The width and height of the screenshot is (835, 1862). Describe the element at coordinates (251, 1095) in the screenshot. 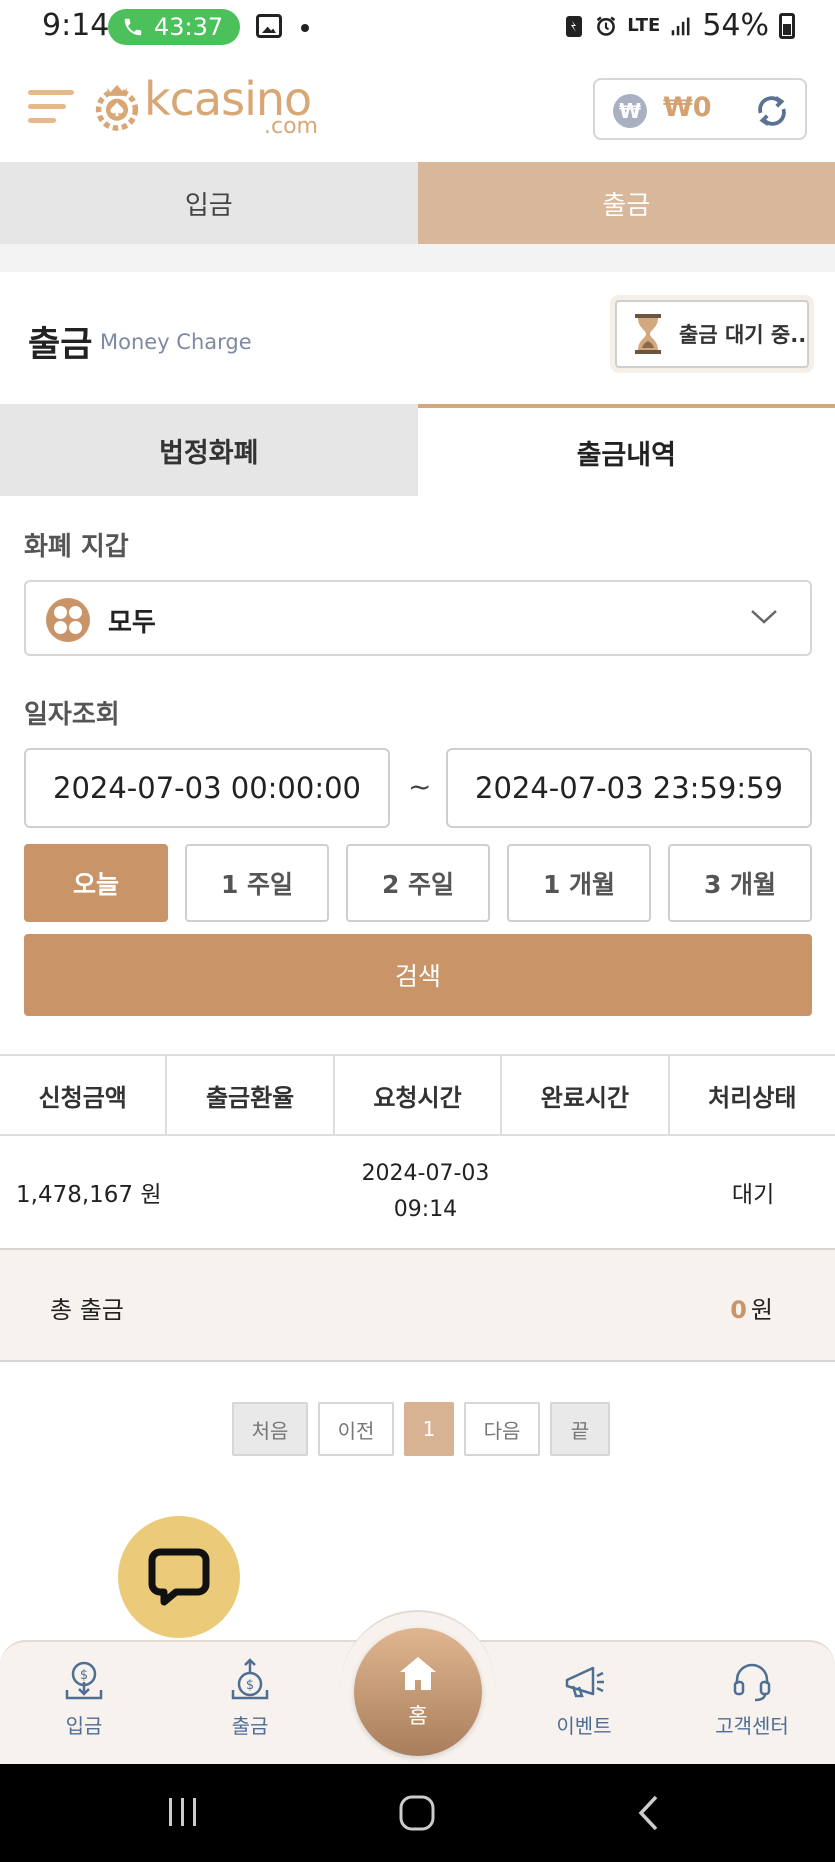

I see `column-header-rate: 출금환율` at that location.